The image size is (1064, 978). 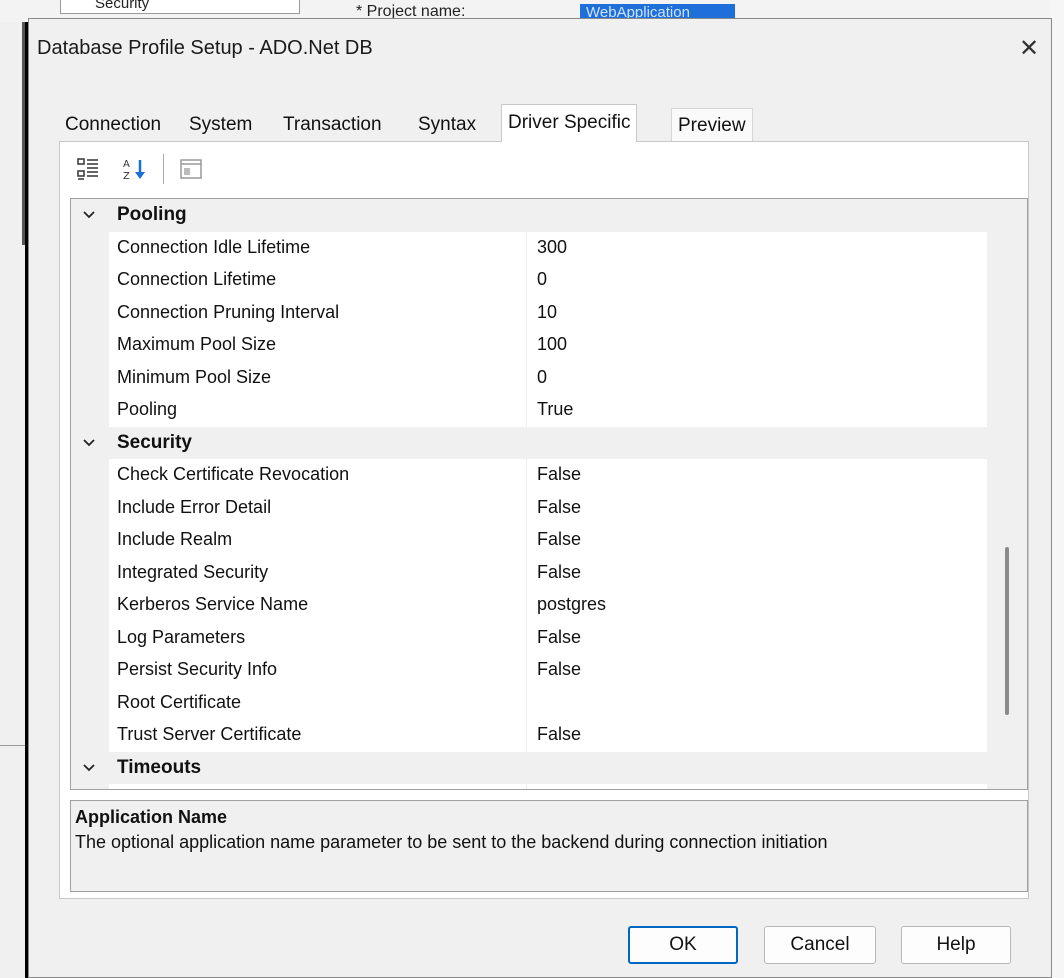 I want to click on property-name: Include Error Detail, so click(x=194, y=506).